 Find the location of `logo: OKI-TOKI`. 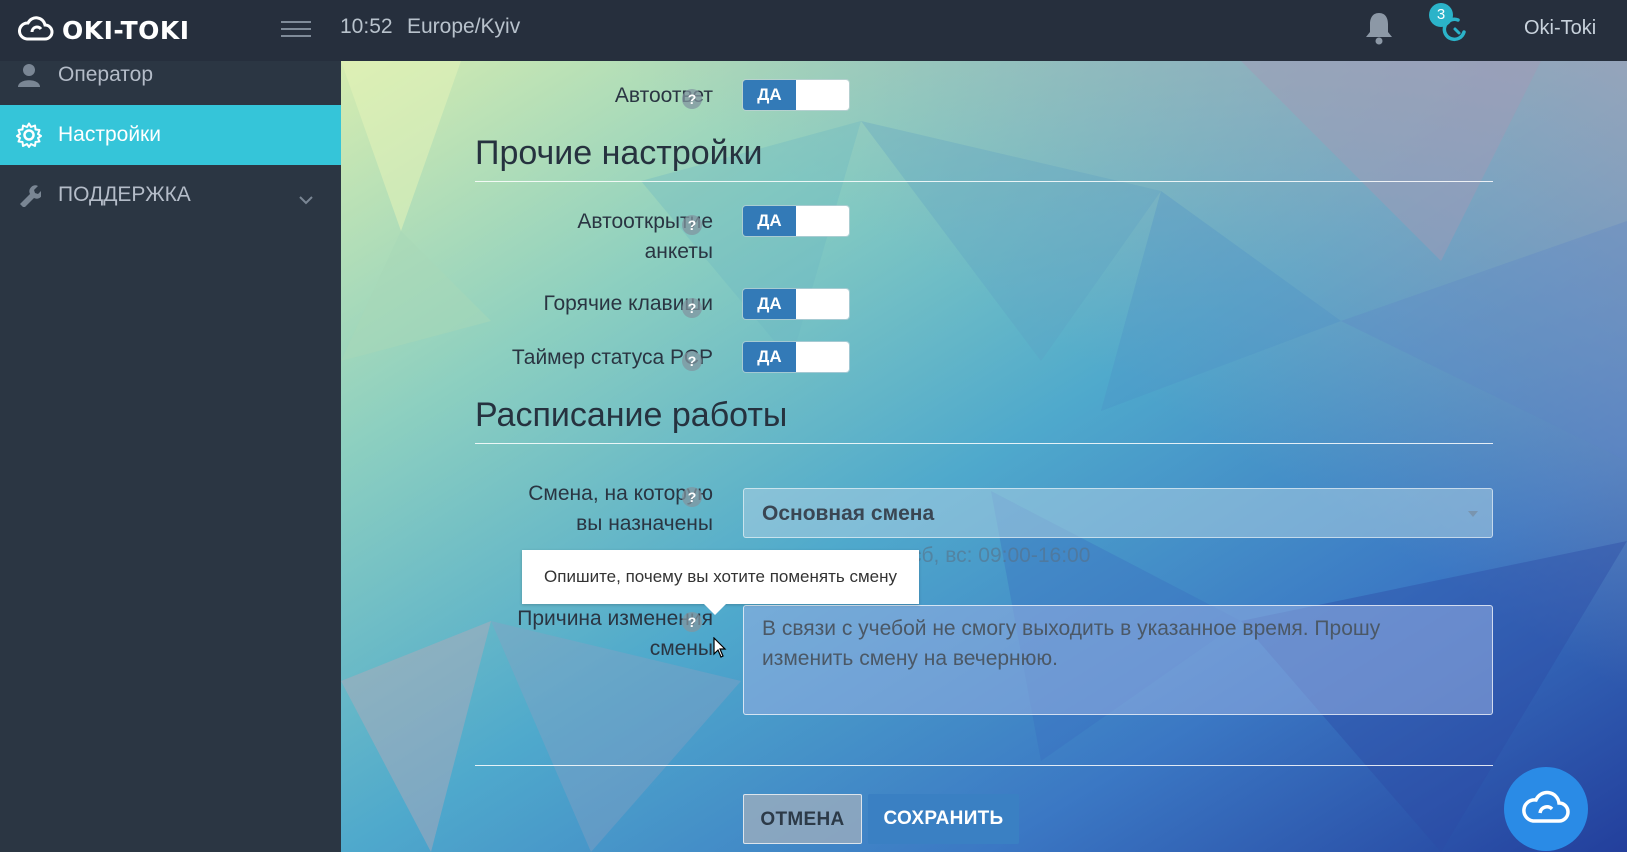

logo: OKI-TOKI is located at coordinates (104, 30).